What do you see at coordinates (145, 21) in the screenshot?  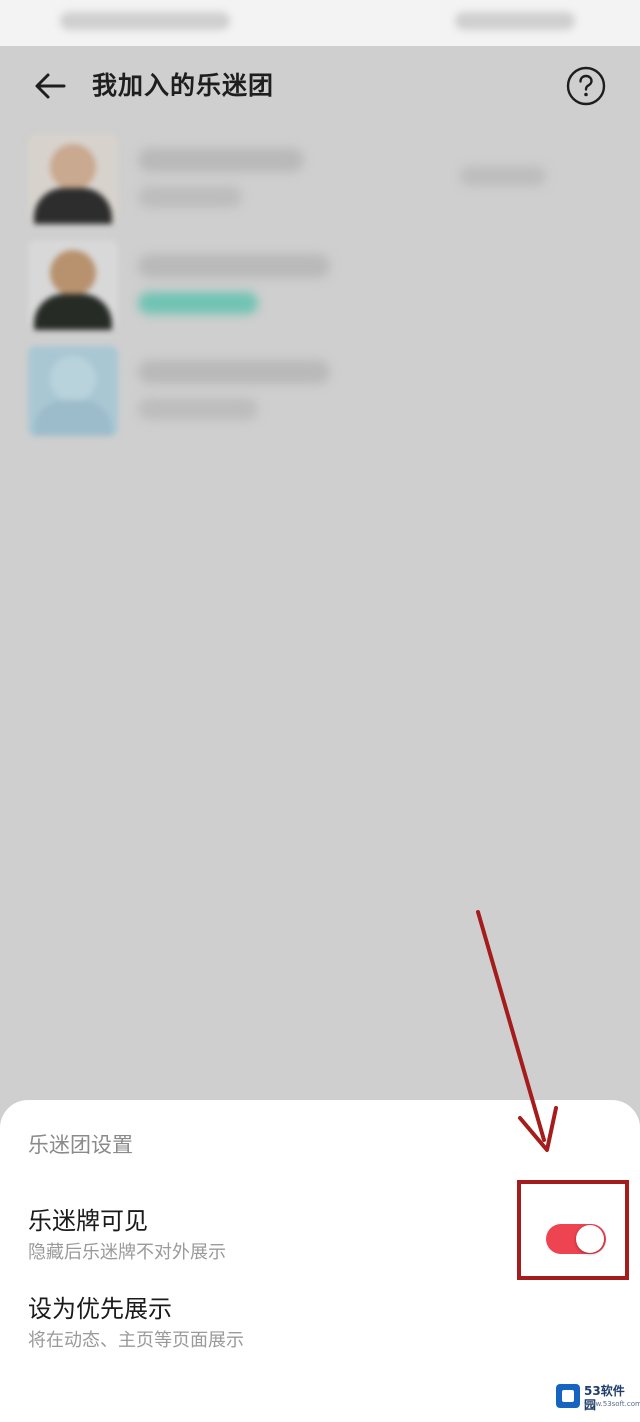 I see `status-bar-left-blurred` at bounding box center [145, 21].